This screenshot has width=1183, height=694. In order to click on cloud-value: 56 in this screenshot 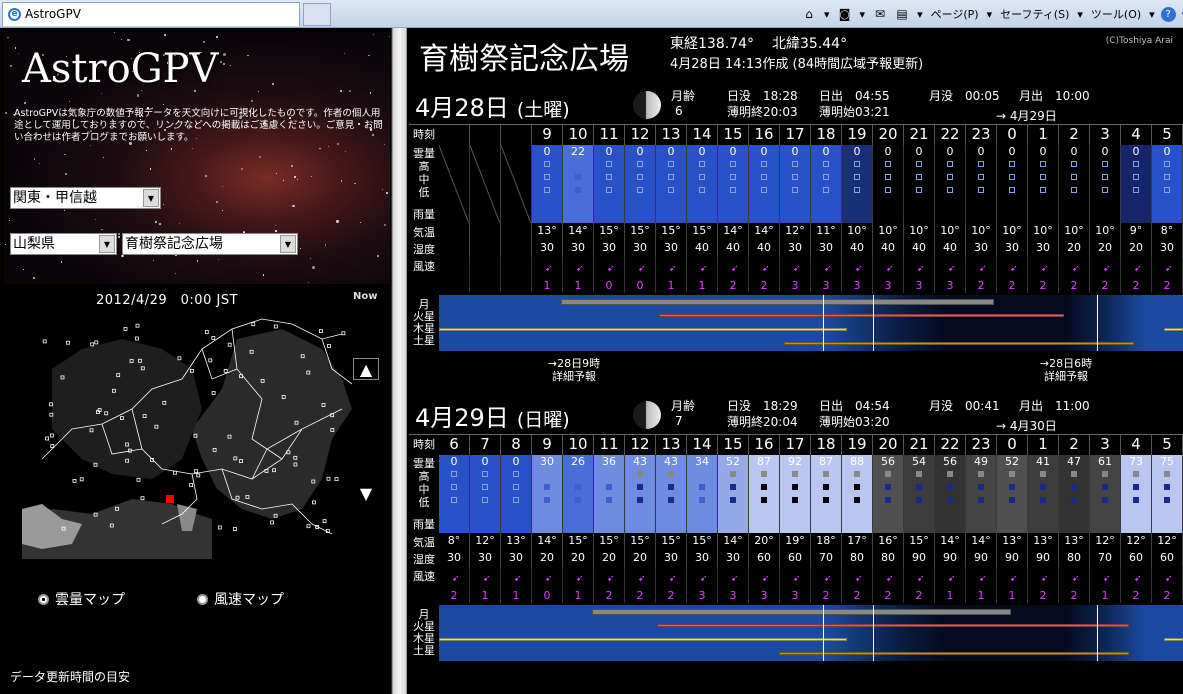, I will do `click(950, 461)`.